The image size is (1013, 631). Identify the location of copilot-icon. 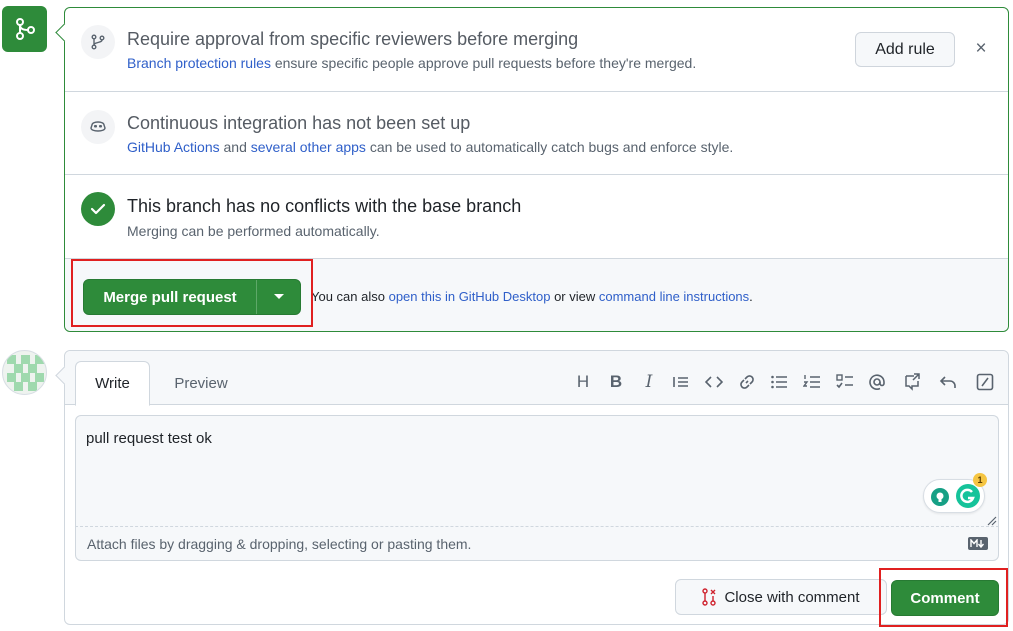
(98, 127).